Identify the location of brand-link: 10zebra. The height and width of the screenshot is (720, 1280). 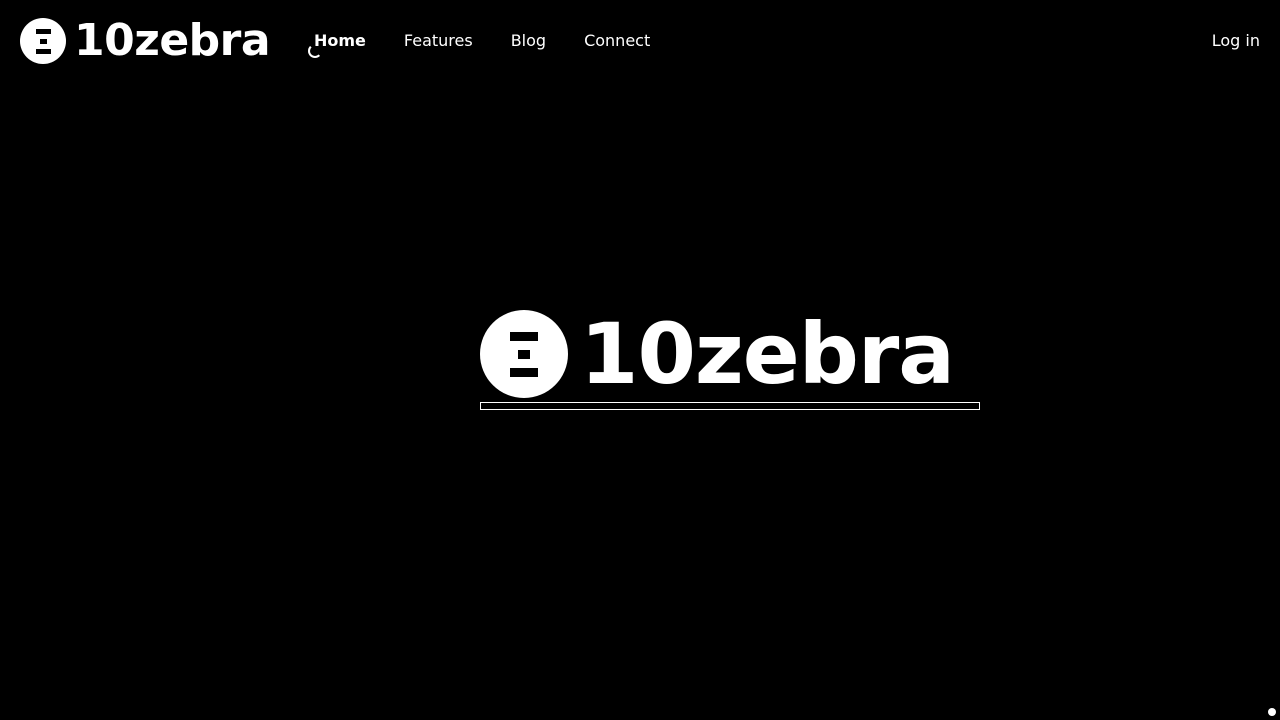
(145, 40).